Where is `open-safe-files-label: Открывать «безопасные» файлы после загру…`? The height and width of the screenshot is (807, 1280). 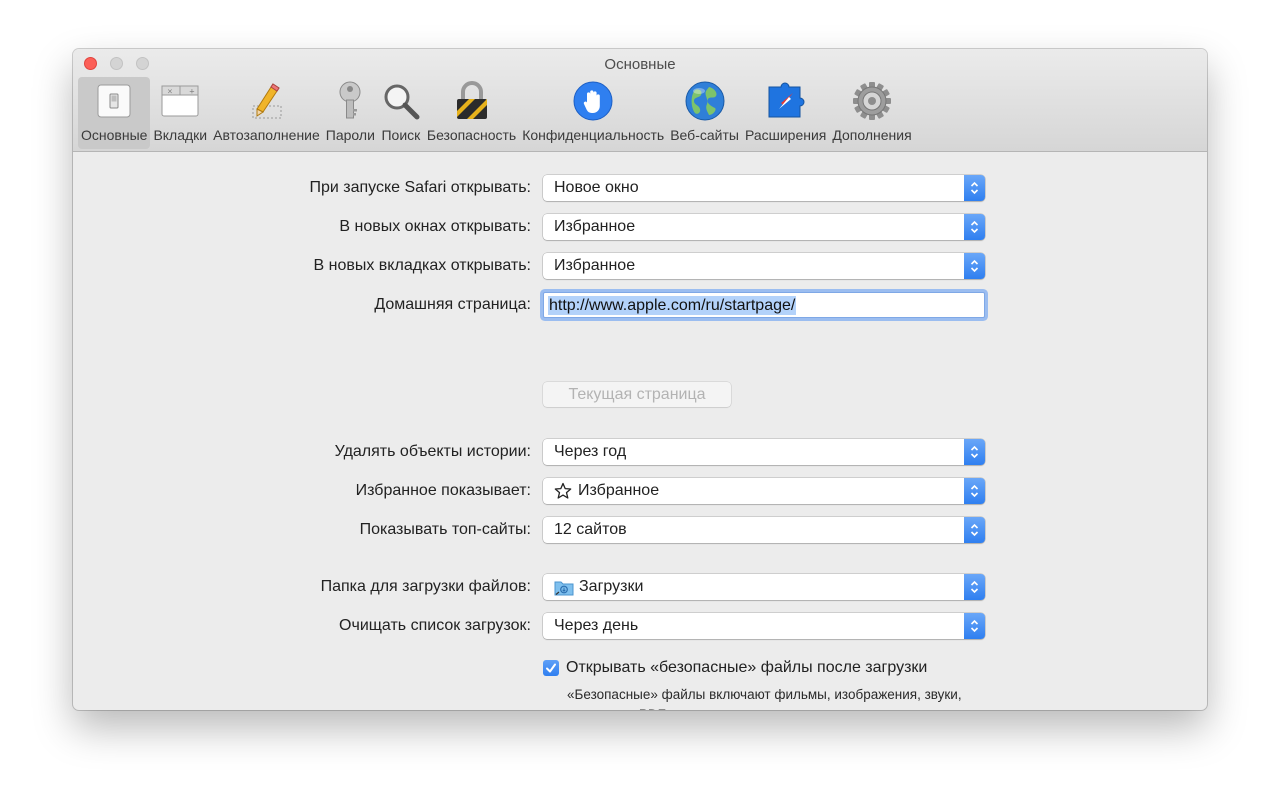 open-safe-files-label: Открывать «безопасные» файлы после загру… is located at coordinates (746, 668).